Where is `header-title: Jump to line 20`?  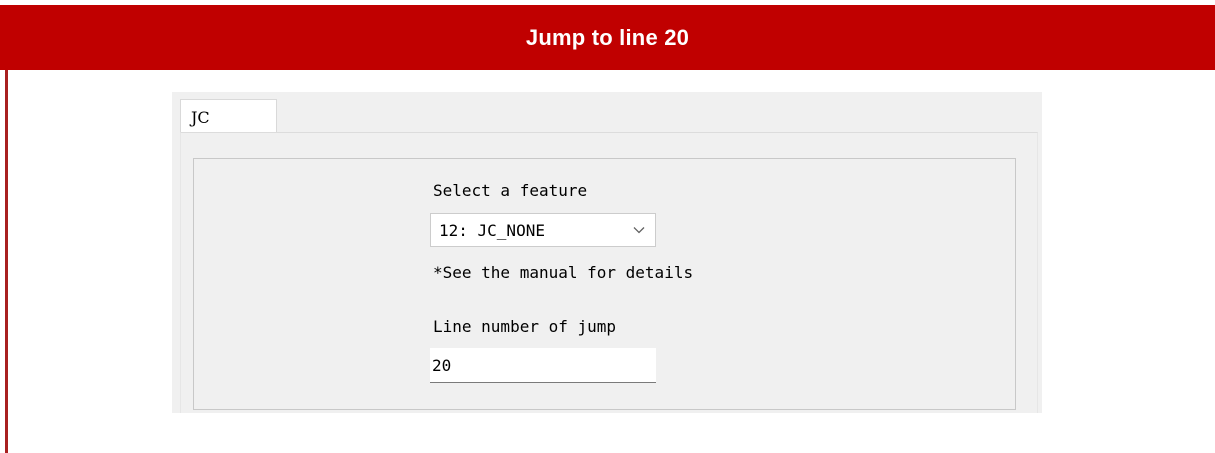 header-title: Jump to line 20 is located at coordinates (607, 37).